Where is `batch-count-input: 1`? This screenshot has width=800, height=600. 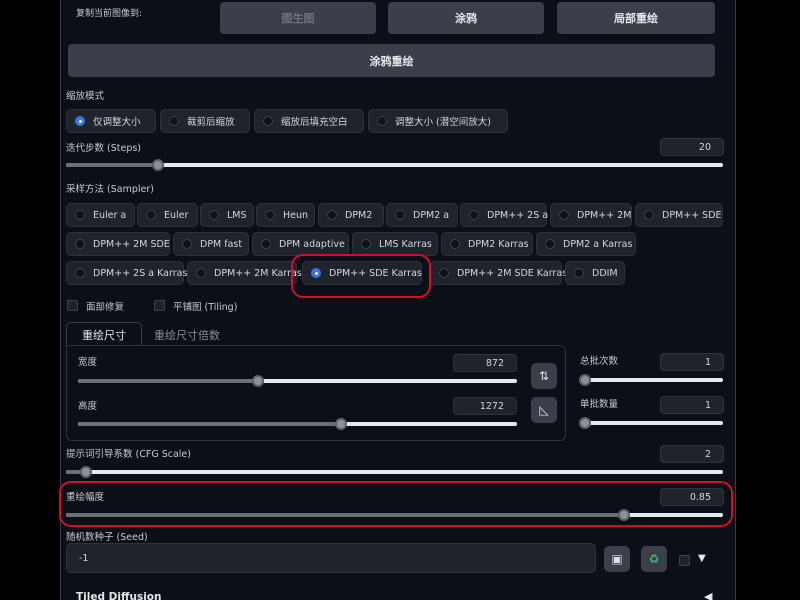
batch-count-input: 1 is located at coordinates (692, 362).